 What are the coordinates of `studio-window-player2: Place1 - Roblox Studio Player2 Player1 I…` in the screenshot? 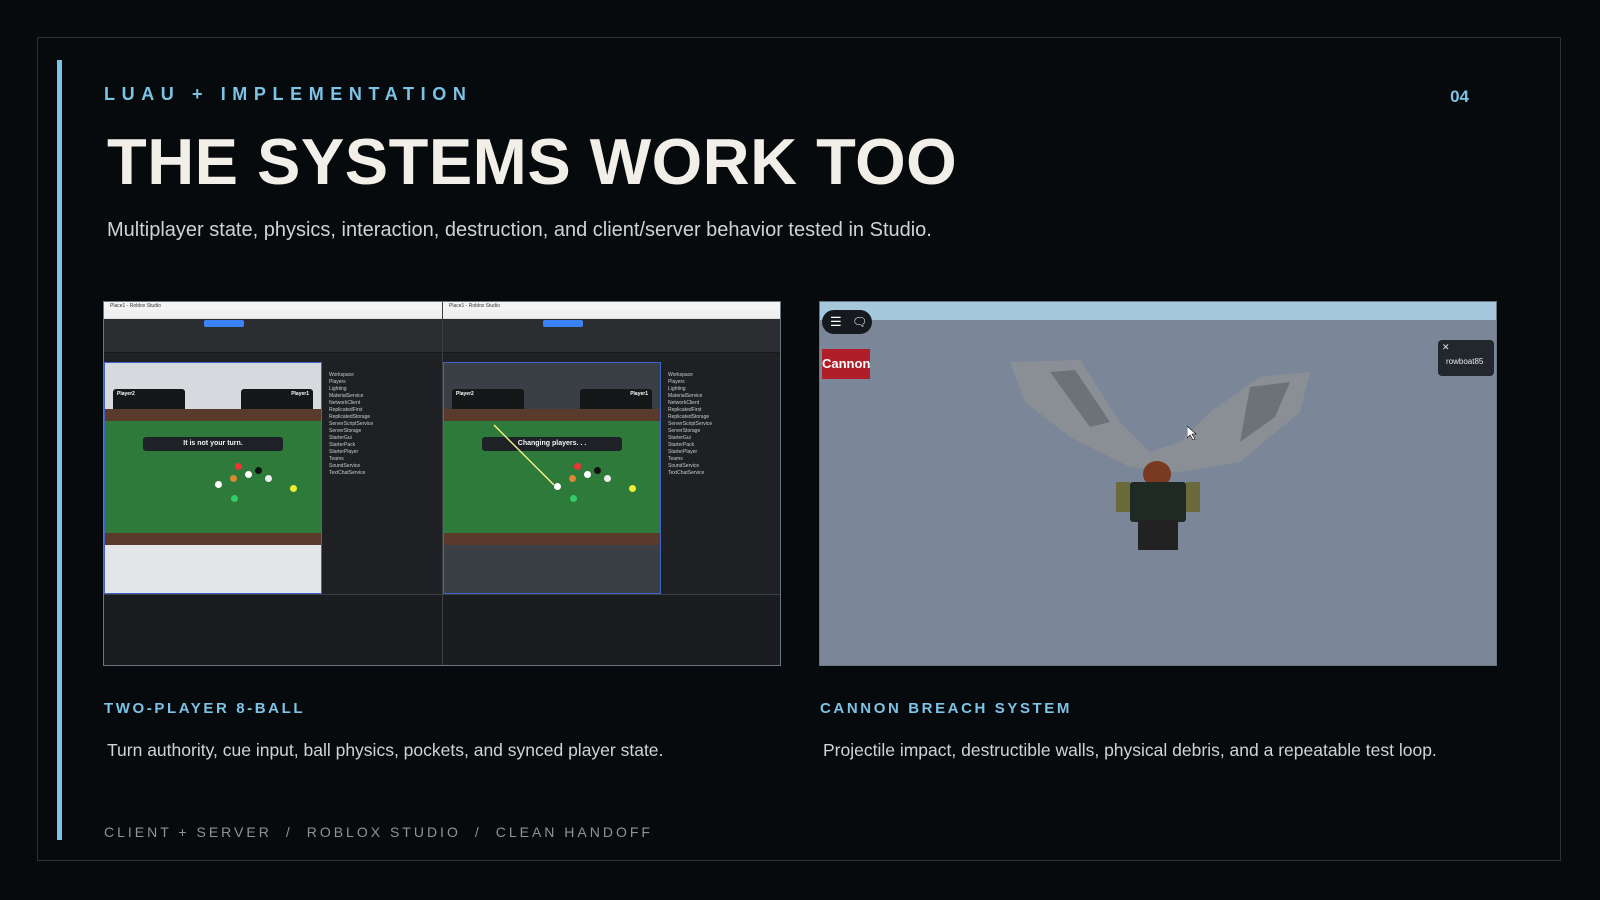 It's located at (273, 483).